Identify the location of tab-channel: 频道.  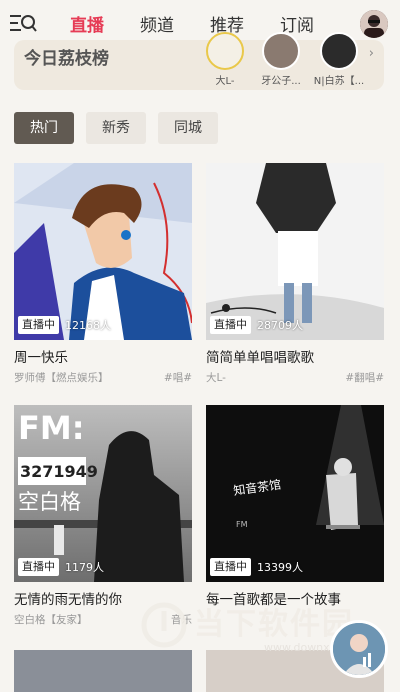
(157, 23).